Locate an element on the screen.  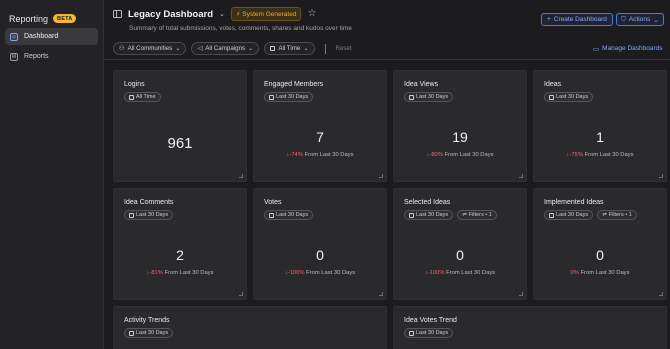
actions-label: Actions is located at coordinates (639, 19).